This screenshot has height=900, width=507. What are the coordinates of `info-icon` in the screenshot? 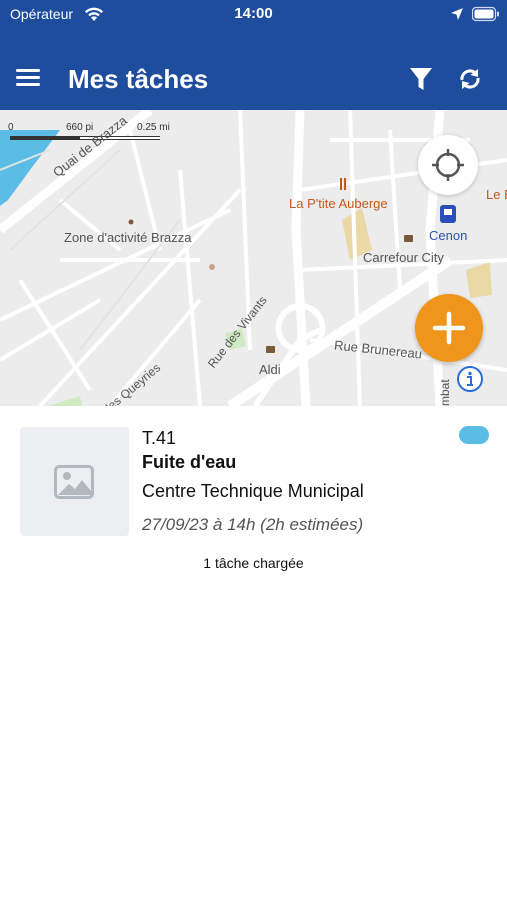 It's located at (470, 379).